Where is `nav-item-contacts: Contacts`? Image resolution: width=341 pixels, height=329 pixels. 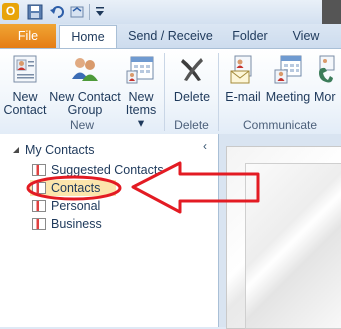 nav-item-contacts: Contacts is located at coordinates (73, 188).